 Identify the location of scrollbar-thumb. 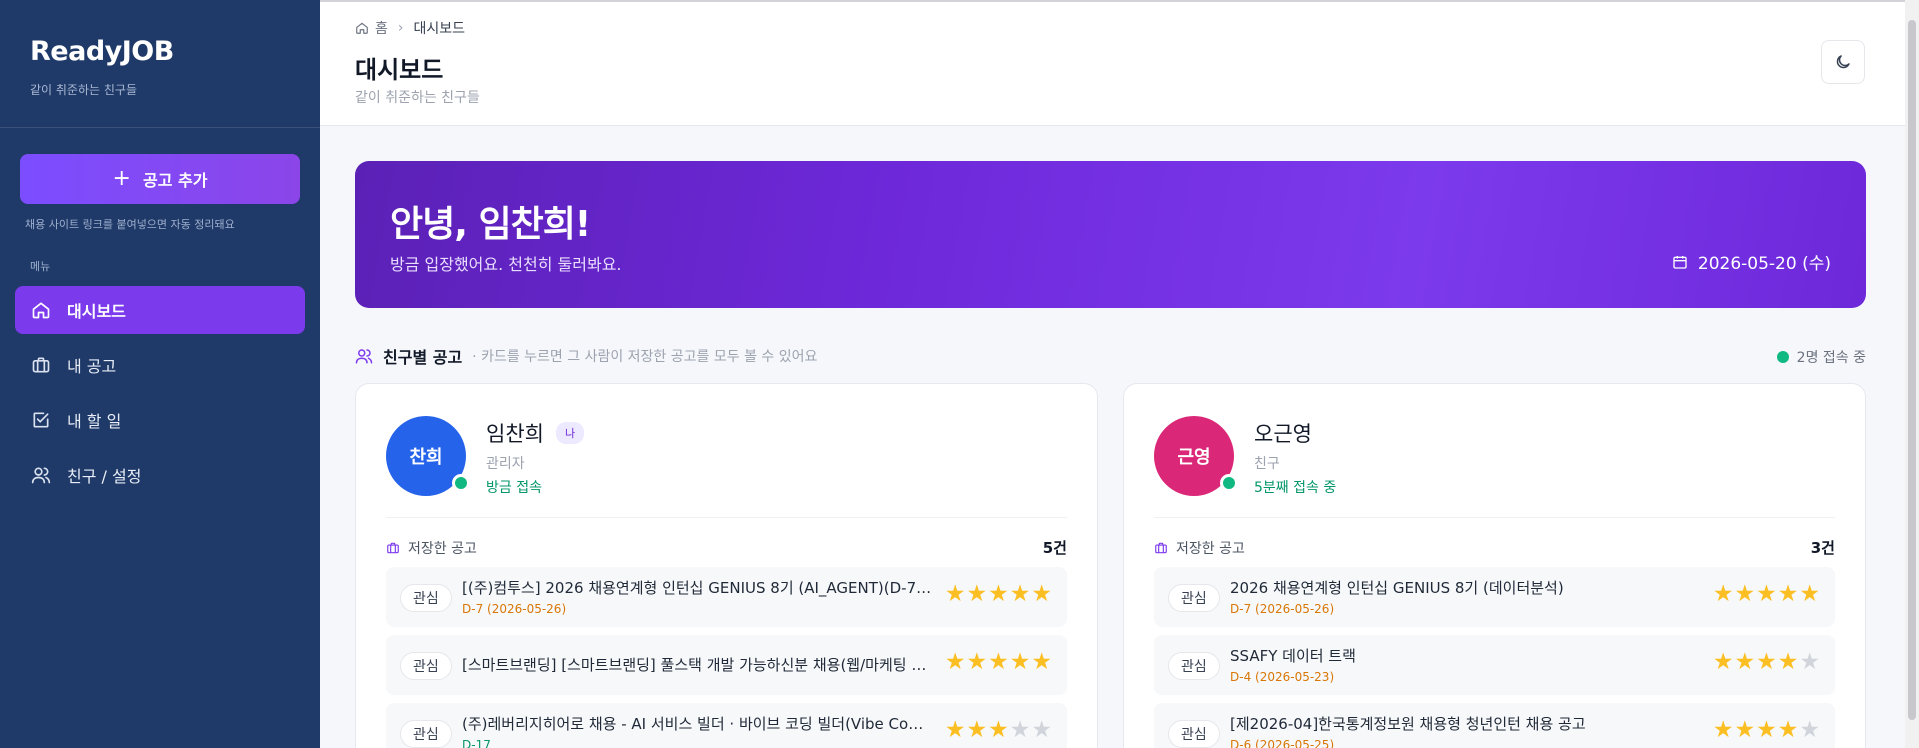
(1912, 370).